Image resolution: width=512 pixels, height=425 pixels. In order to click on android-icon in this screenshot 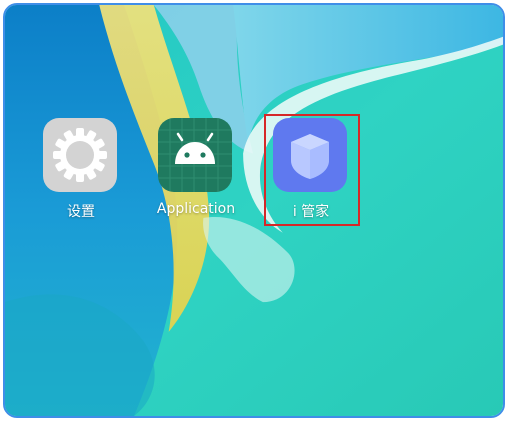, I will do `click(195, 155)`.